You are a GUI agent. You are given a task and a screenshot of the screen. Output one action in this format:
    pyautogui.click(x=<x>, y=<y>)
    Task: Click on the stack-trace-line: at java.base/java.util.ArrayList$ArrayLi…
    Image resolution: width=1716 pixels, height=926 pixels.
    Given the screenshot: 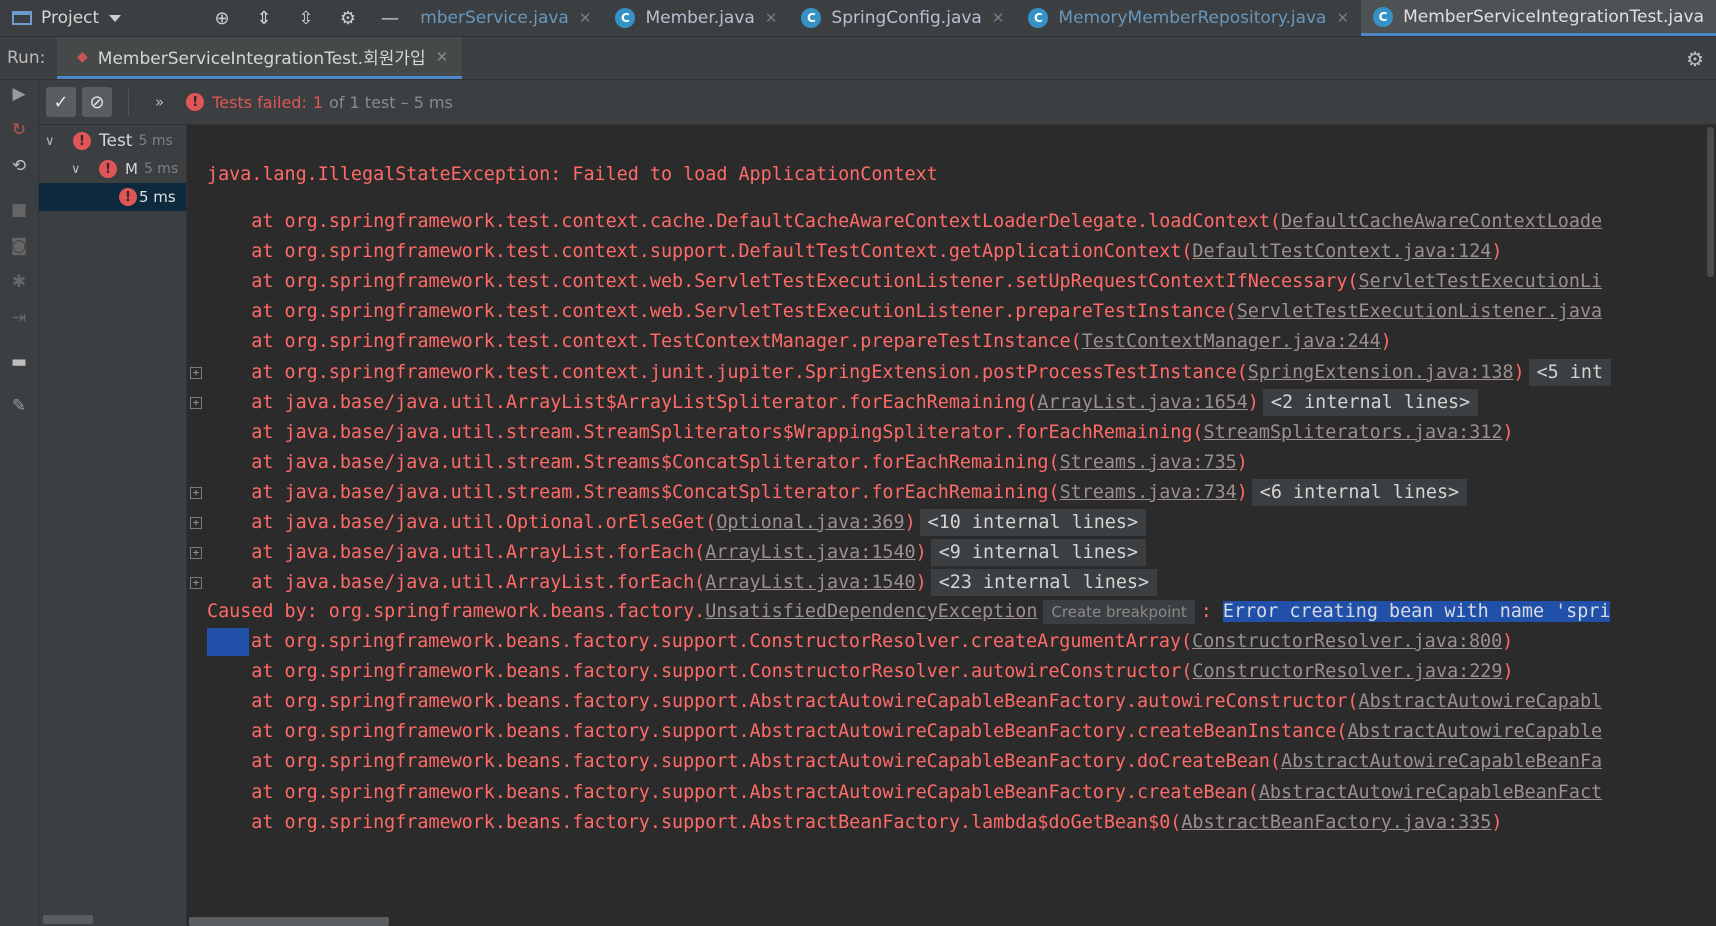 What is the action you would take?
    pyautogui.click(x=843, y=403)
    